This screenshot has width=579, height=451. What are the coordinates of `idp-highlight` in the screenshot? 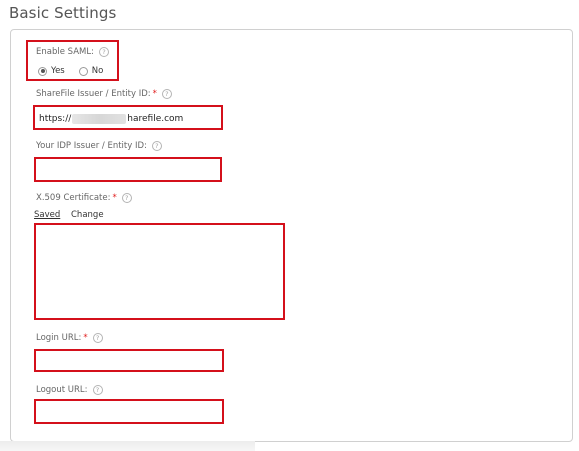 It's located at (128, 169).